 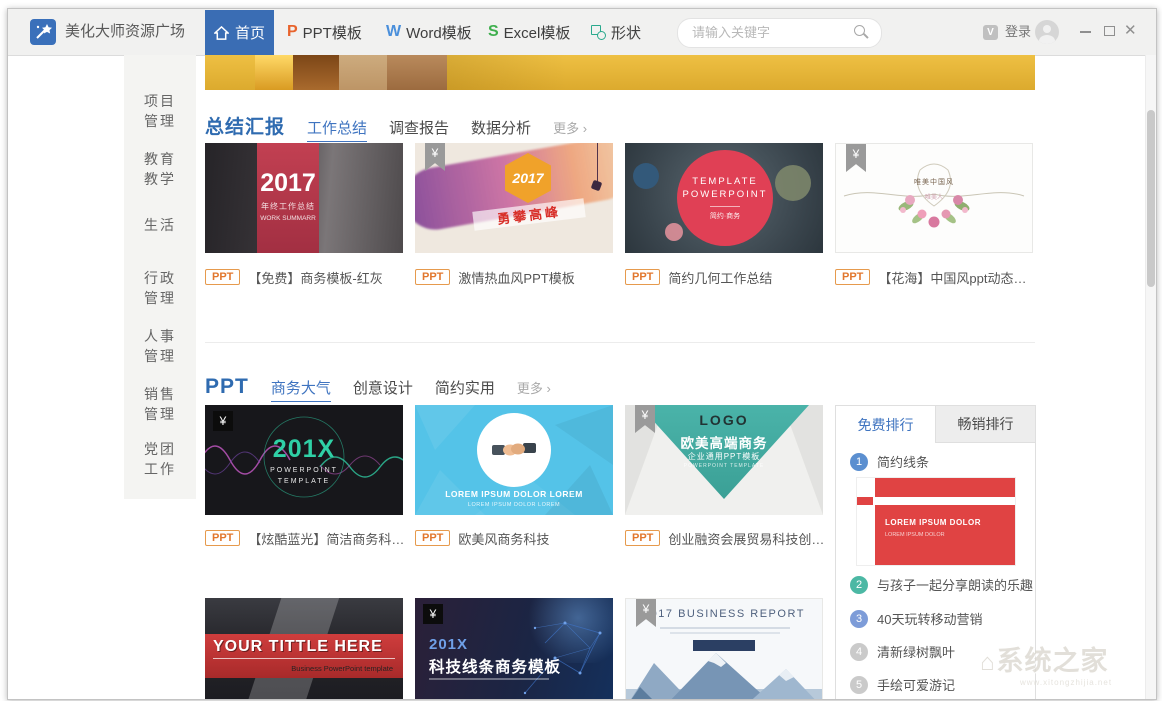 I want to click on sidebar-item-life: 生活, so click(x=160, y=225).